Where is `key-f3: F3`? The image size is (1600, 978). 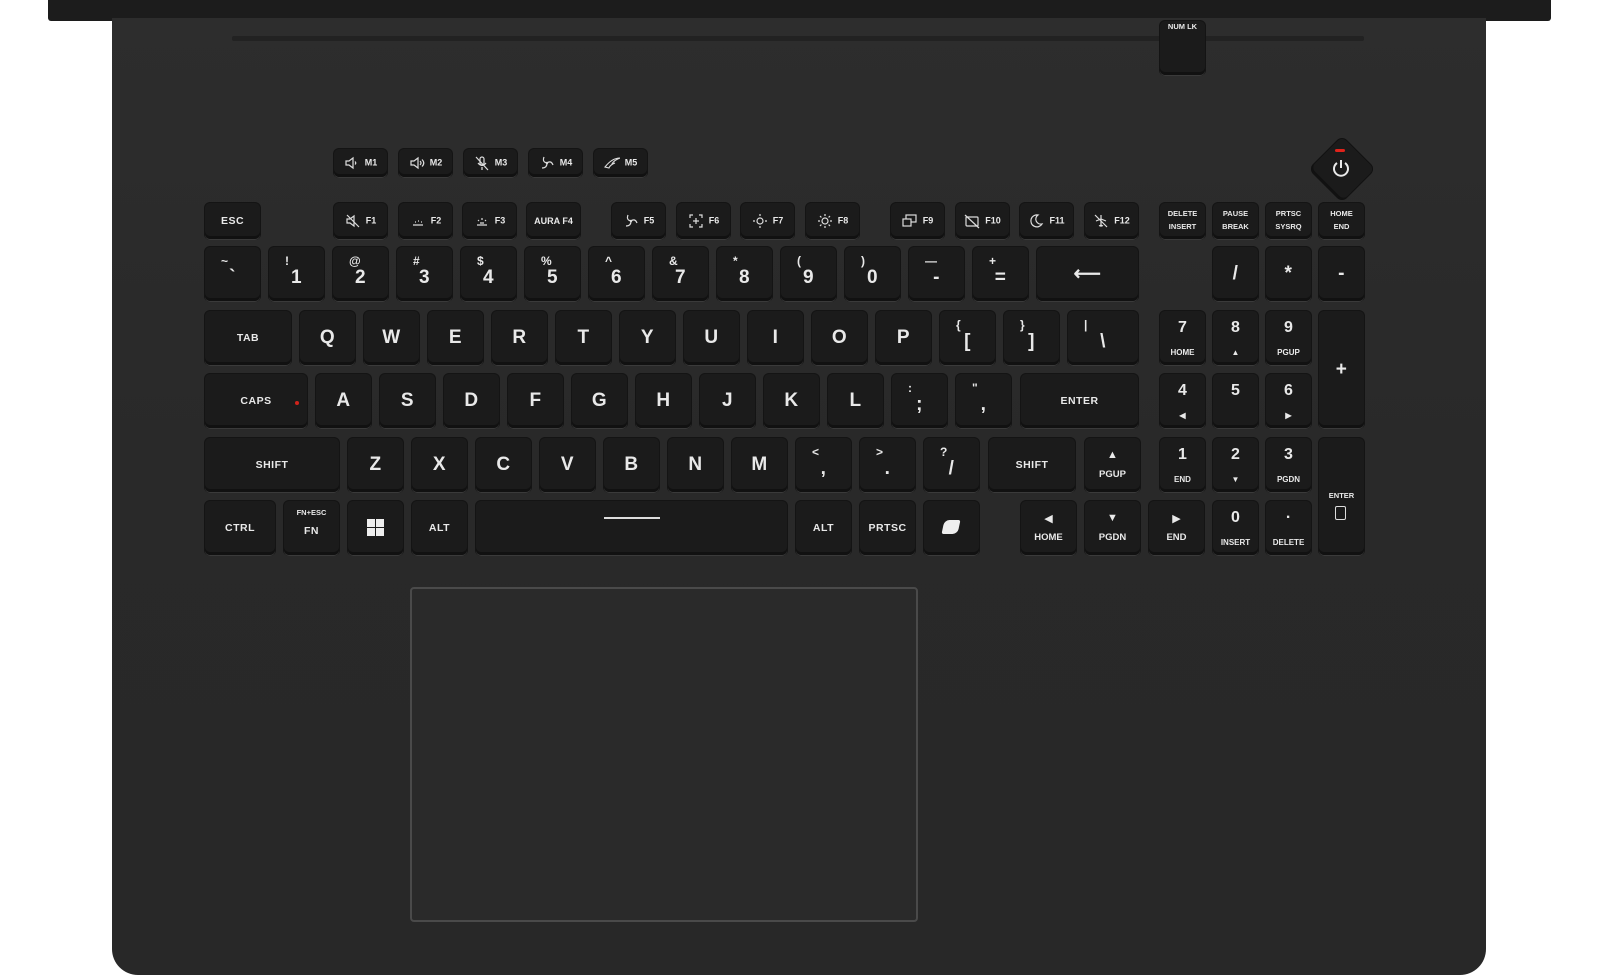
key-f3: F3 is located at coordinates (489, 221).